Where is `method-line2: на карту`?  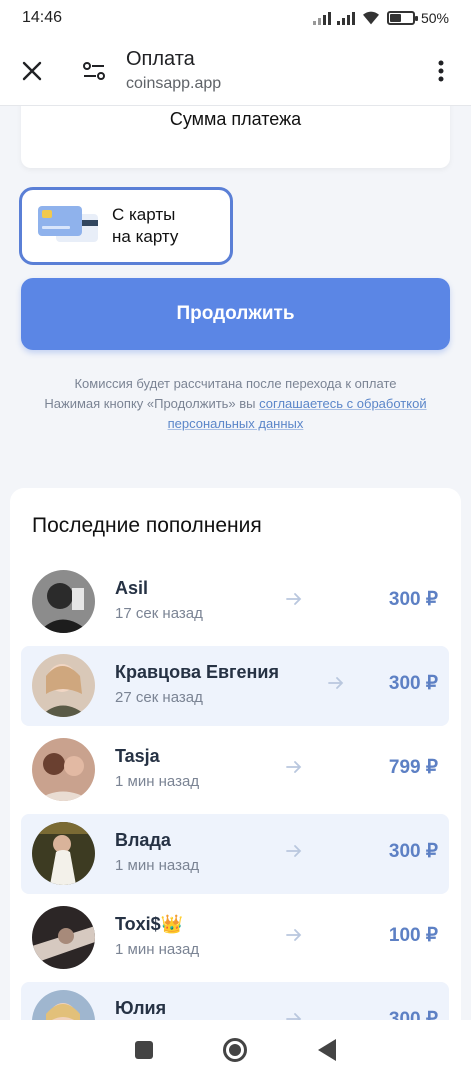 method-line2: на карту is located at coordinates (145, 236).